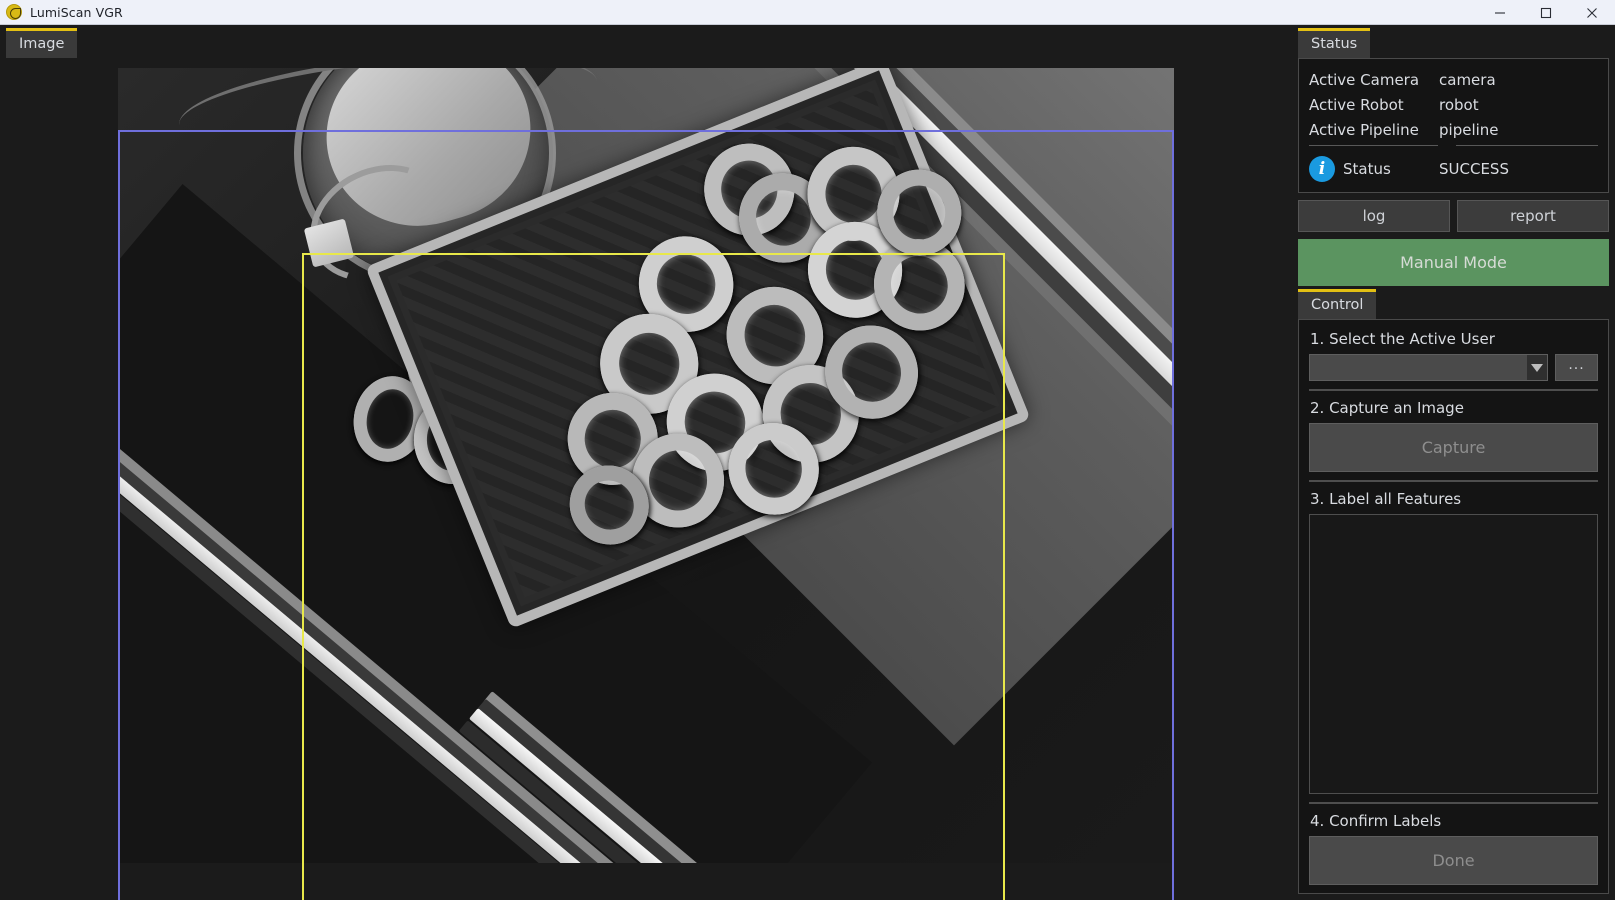 This screenshot has width=1615, height=900. What do you see at coordinates (1428, 367) in the screenshot?
I see `active-user-select` at bounding box center [1428, 367].